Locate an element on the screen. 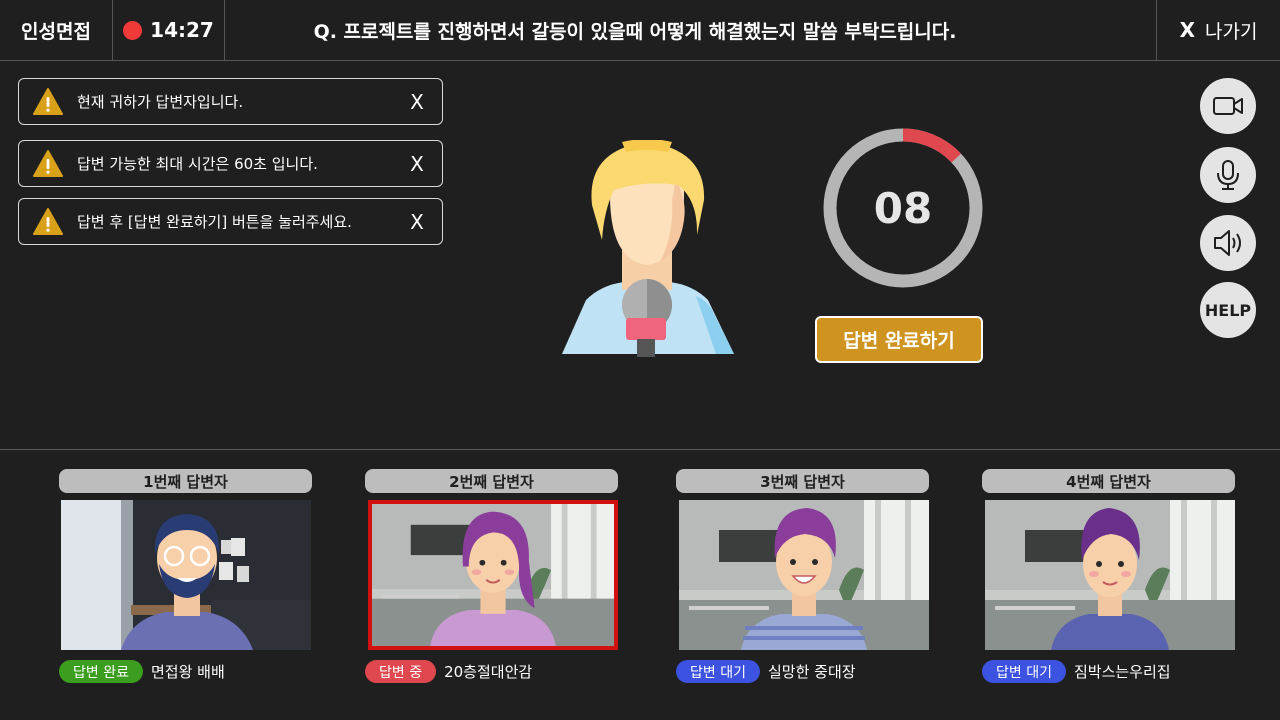  speaker-avatar-illustration is located at coordinates (648, 248).